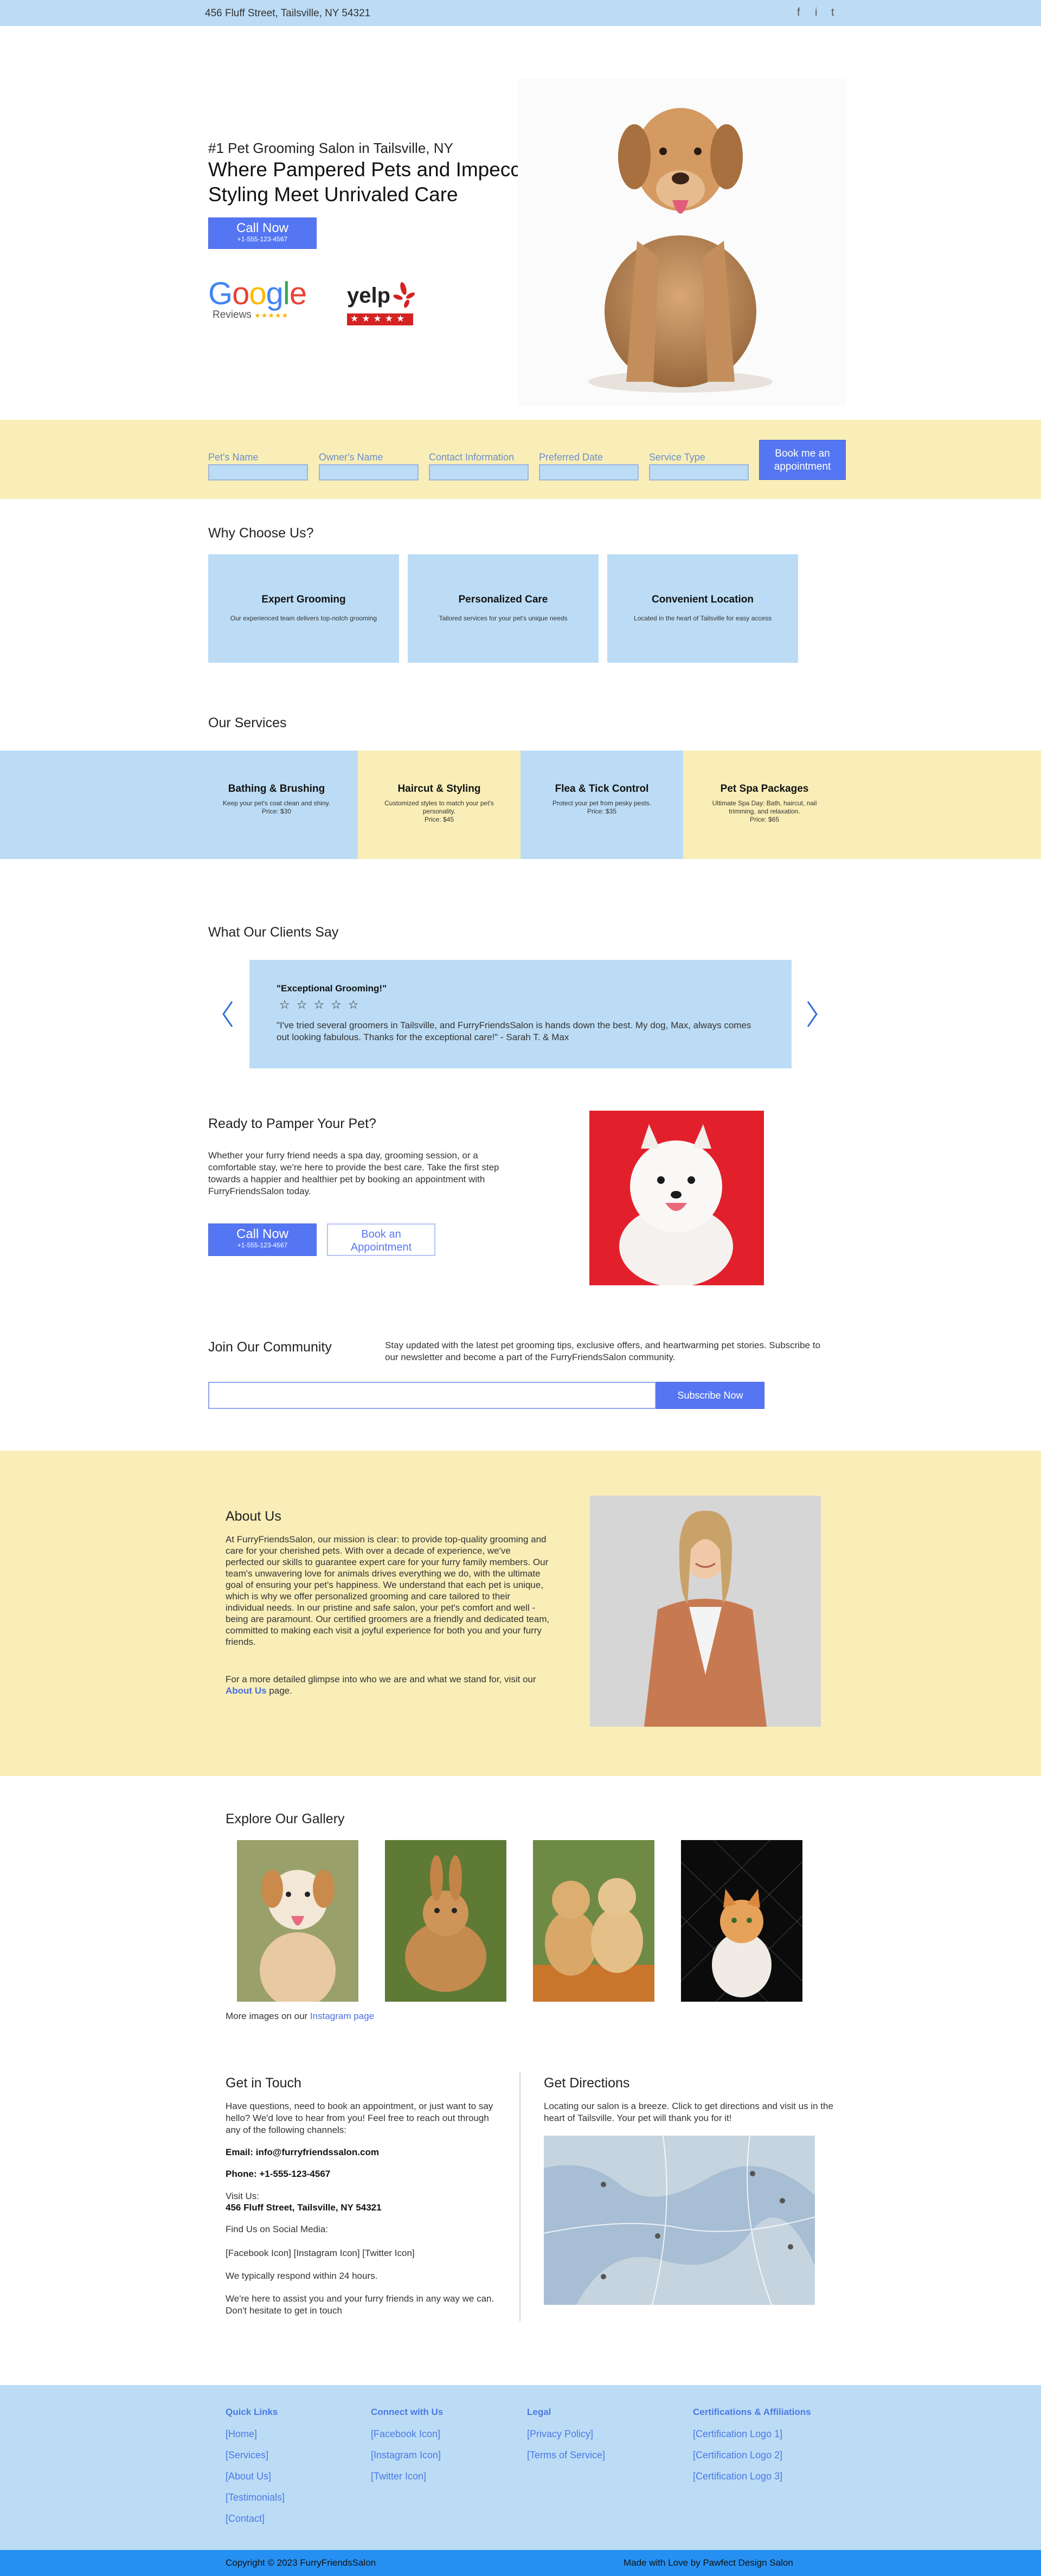 Image resolution: width=1041 pixels, height=2576 pixels. What do you see at coordinates (445, 1921) in the screenshot?
I see `gallery-rabbit-photo` at bounding box center [445, 1921].